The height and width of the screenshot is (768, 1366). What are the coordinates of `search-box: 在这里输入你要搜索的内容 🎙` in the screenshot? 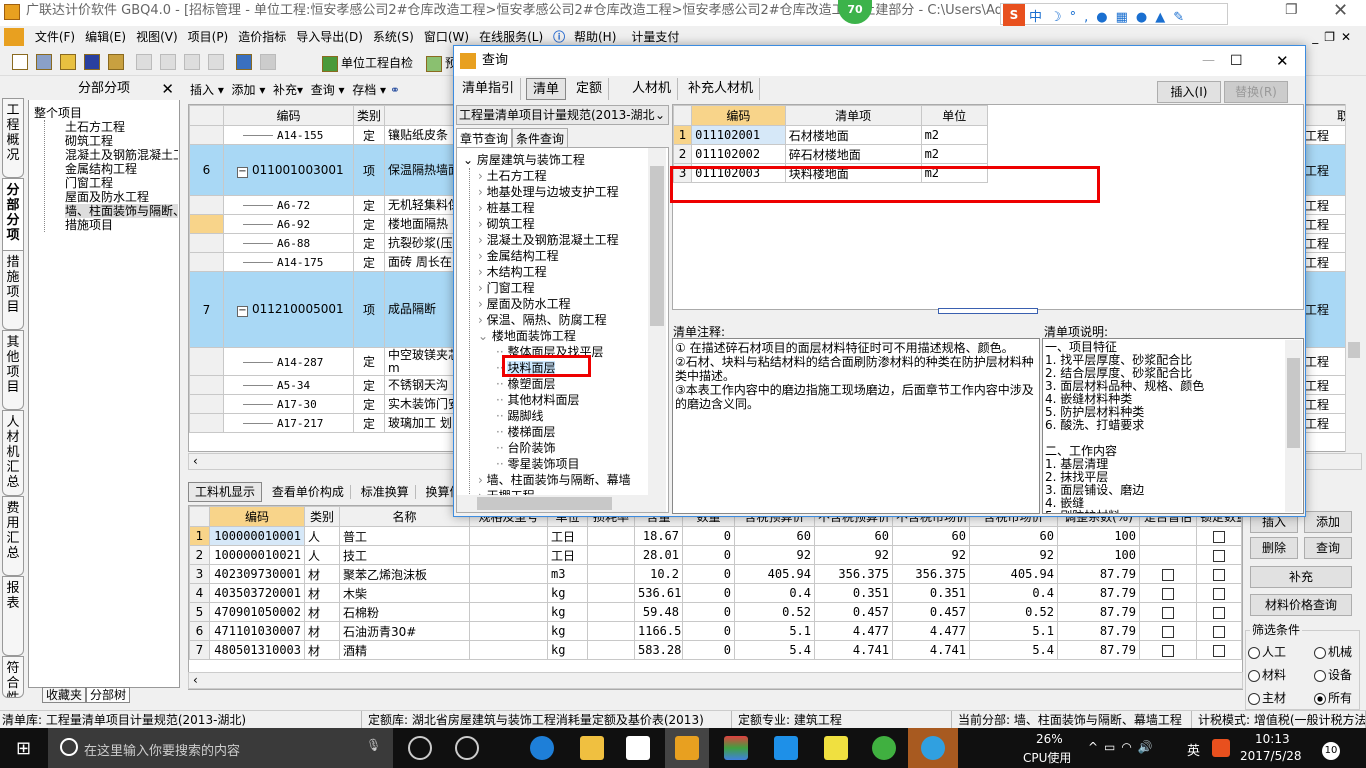 It's located at (220, 748).